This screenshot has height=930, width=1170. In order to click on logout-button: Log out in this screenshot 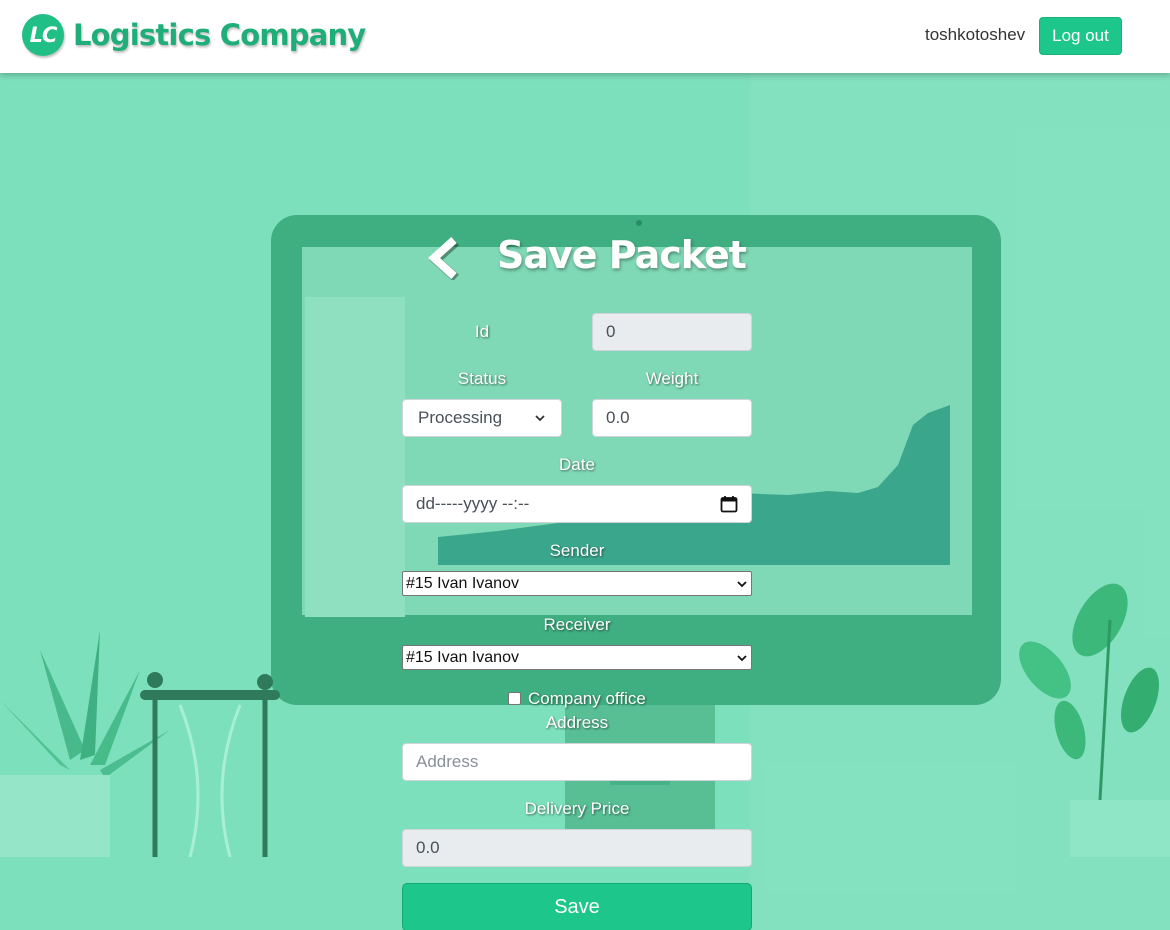, I will do `click(1080, 36)`.